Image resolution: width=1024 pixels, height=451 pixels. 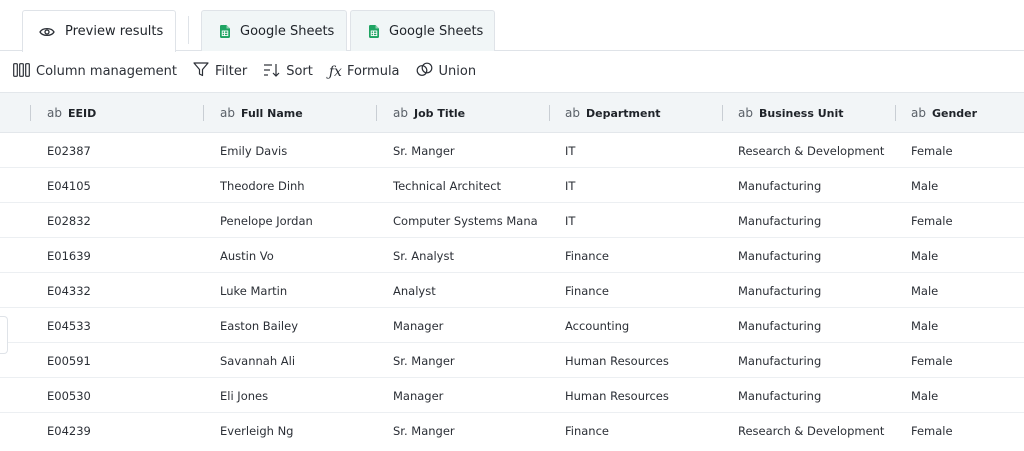 What do you see at coordinates (295, 185) in the screenshot?
I see `table-cell: Theodore Dinh` at bounding box center [295, 185].